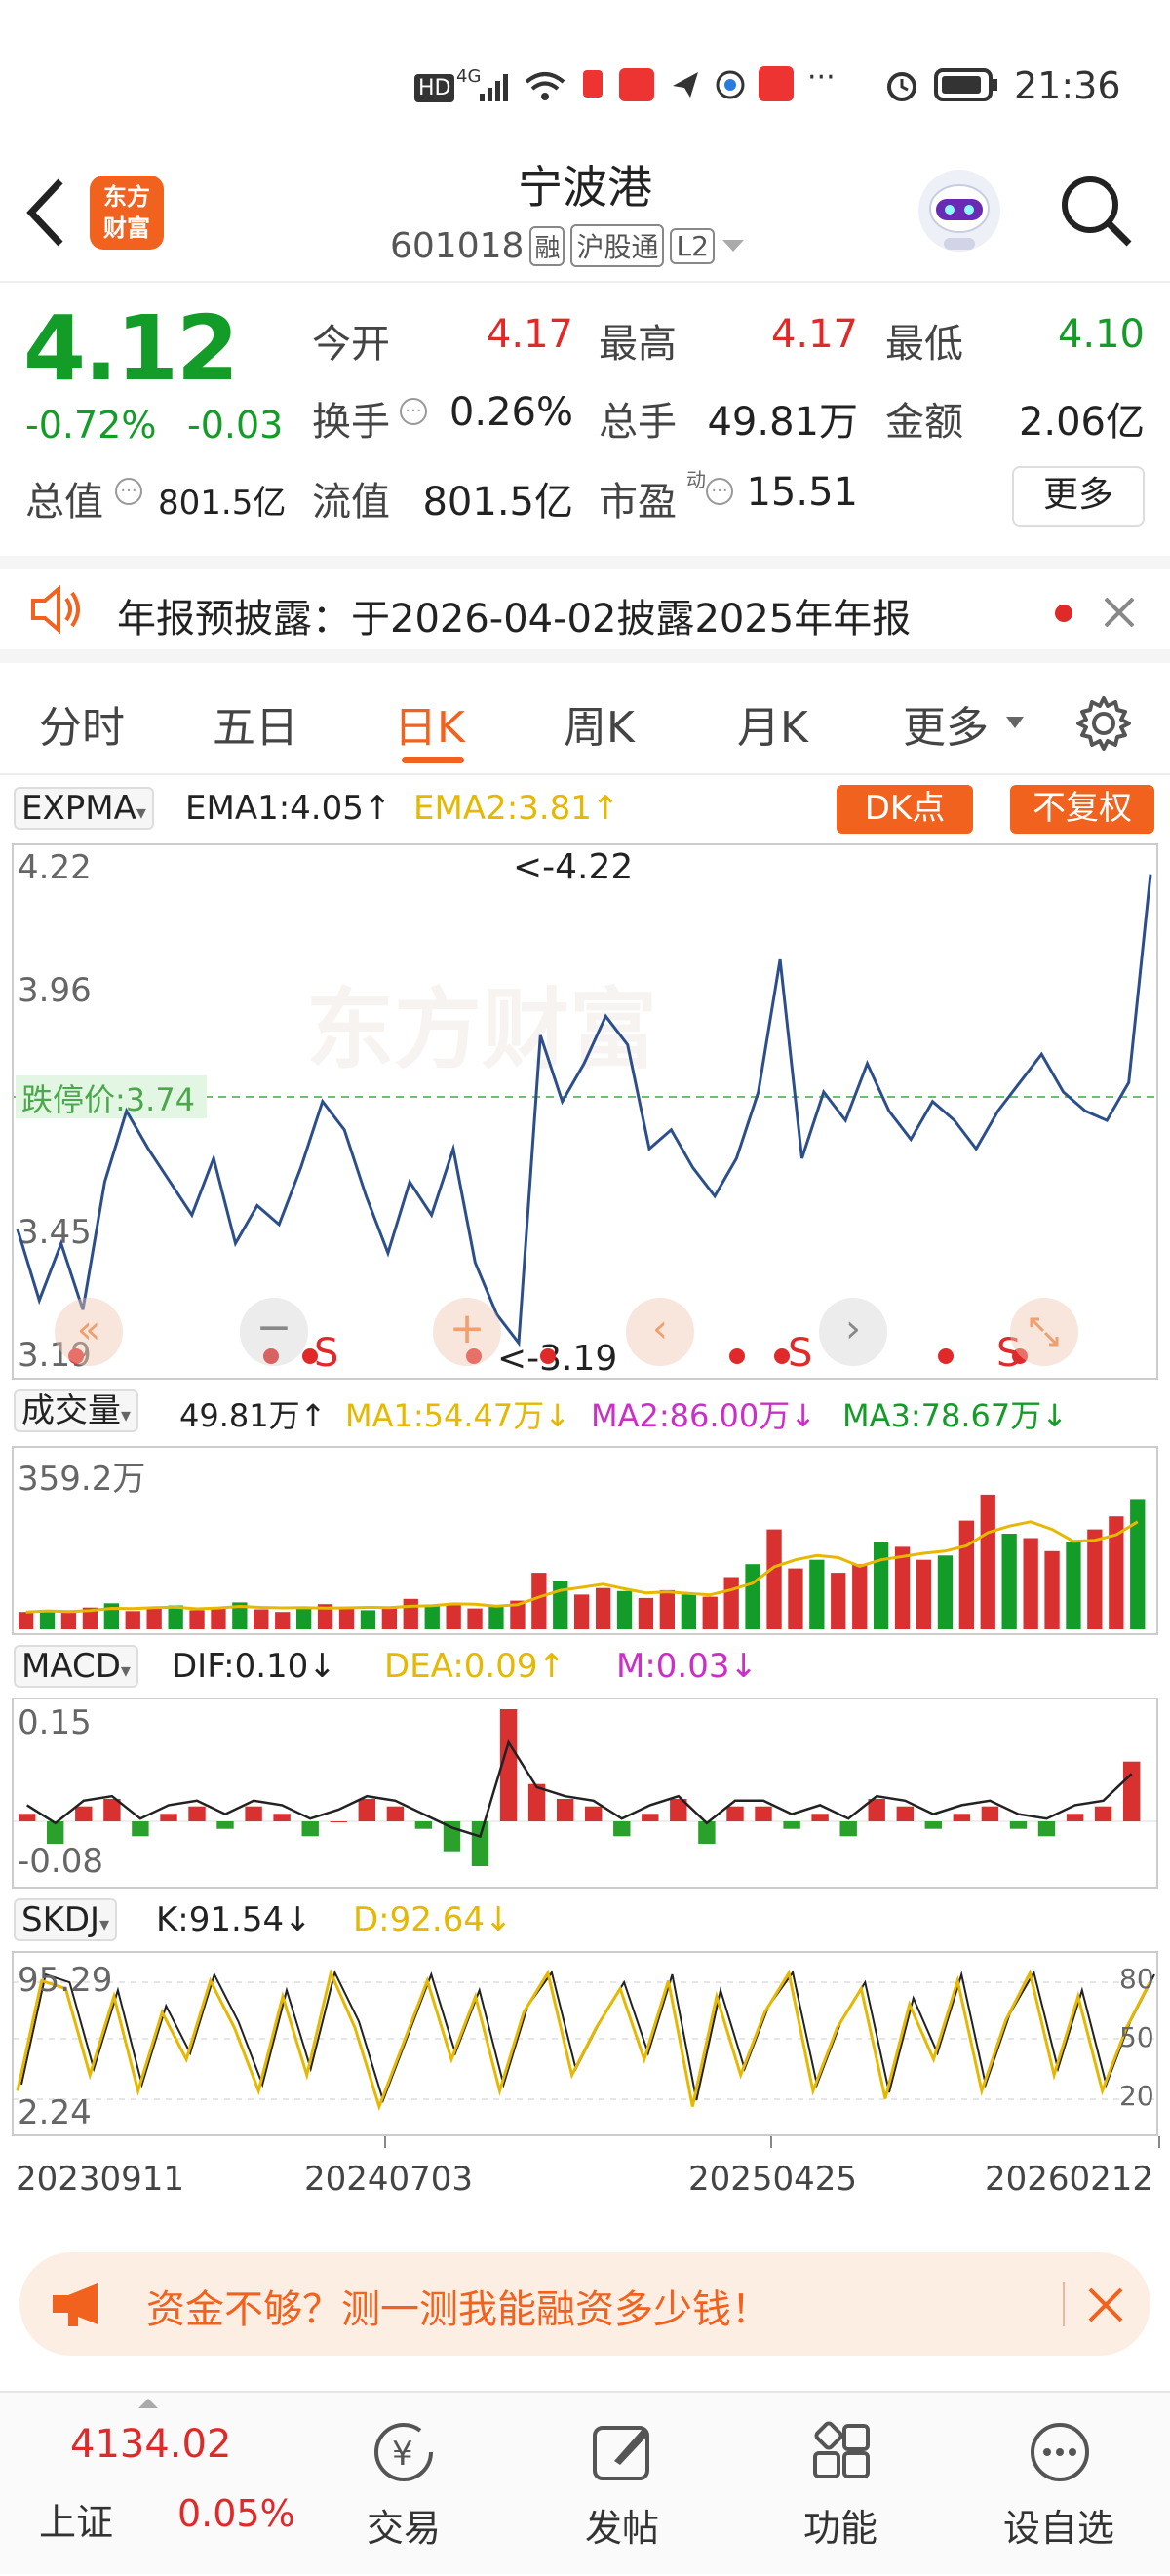  I want to click on skdj-selector: SKDJ▾, so click(66, 1919).